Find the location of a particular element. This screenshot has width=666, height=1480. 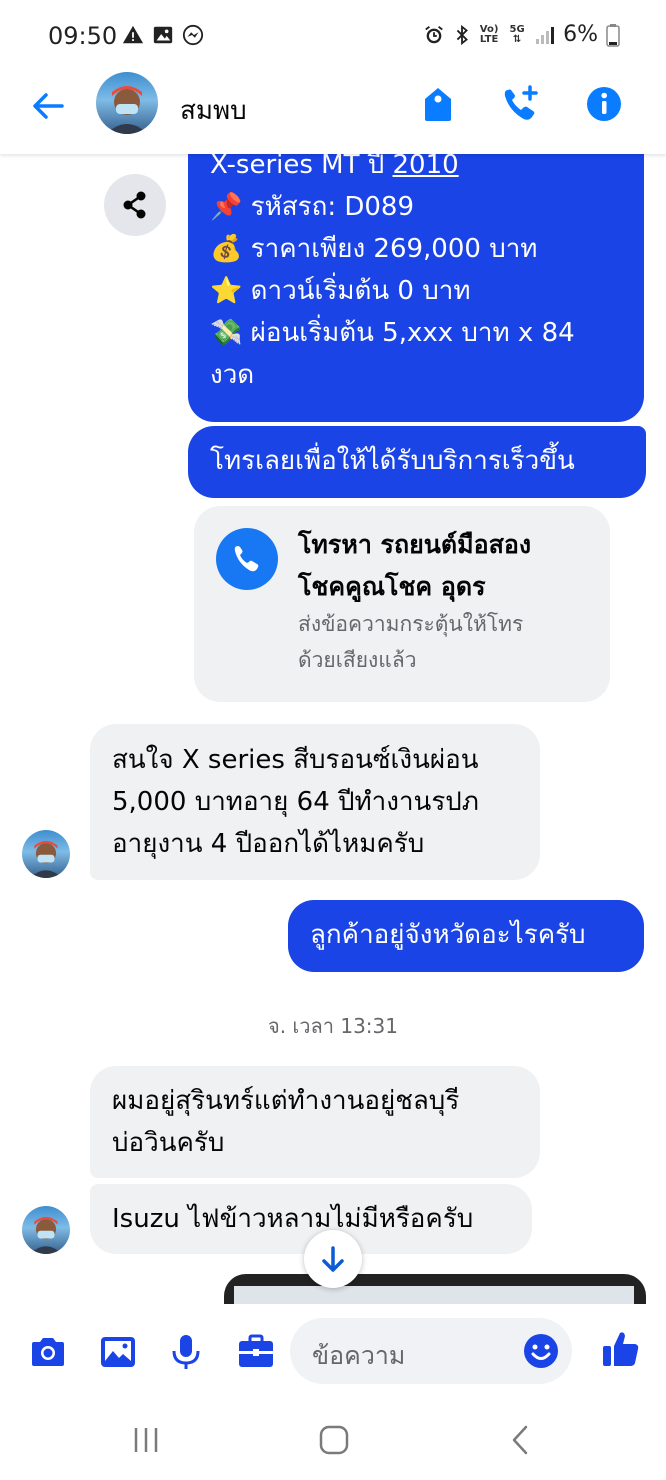

call-prompt-text: โทรเลยเพื่อให้ได้รับบริการเร็วขึ้น is located at coordinates (392, 461).